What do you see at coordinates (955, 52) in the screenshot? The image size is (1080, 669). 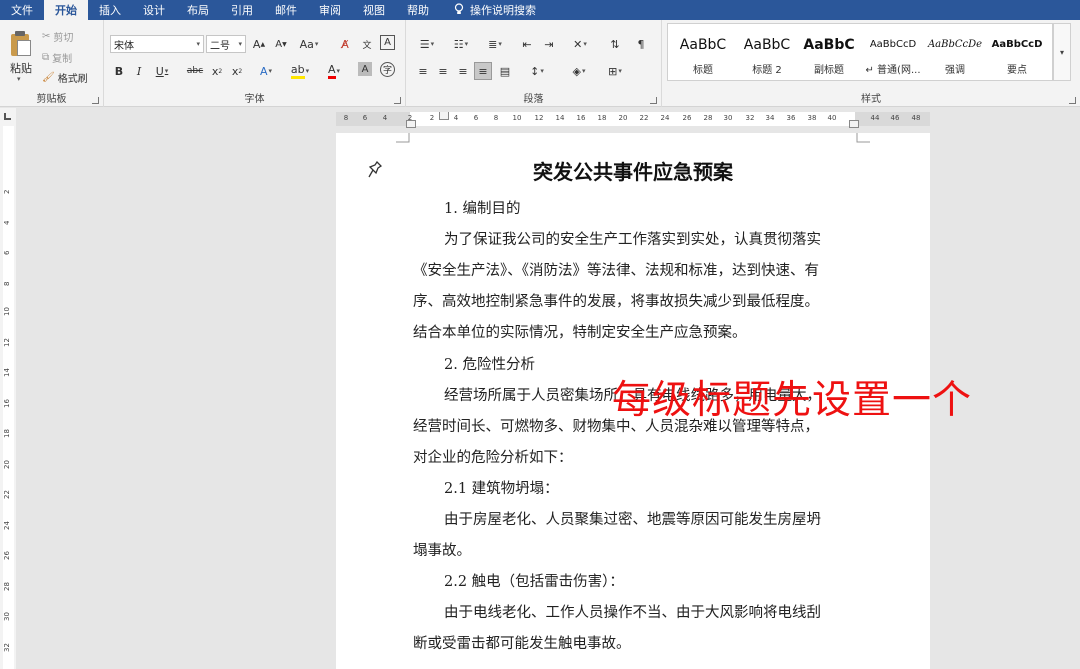 I see `style-emphasis: AaBbCcDe 强调` at bounding box center [955, 52].